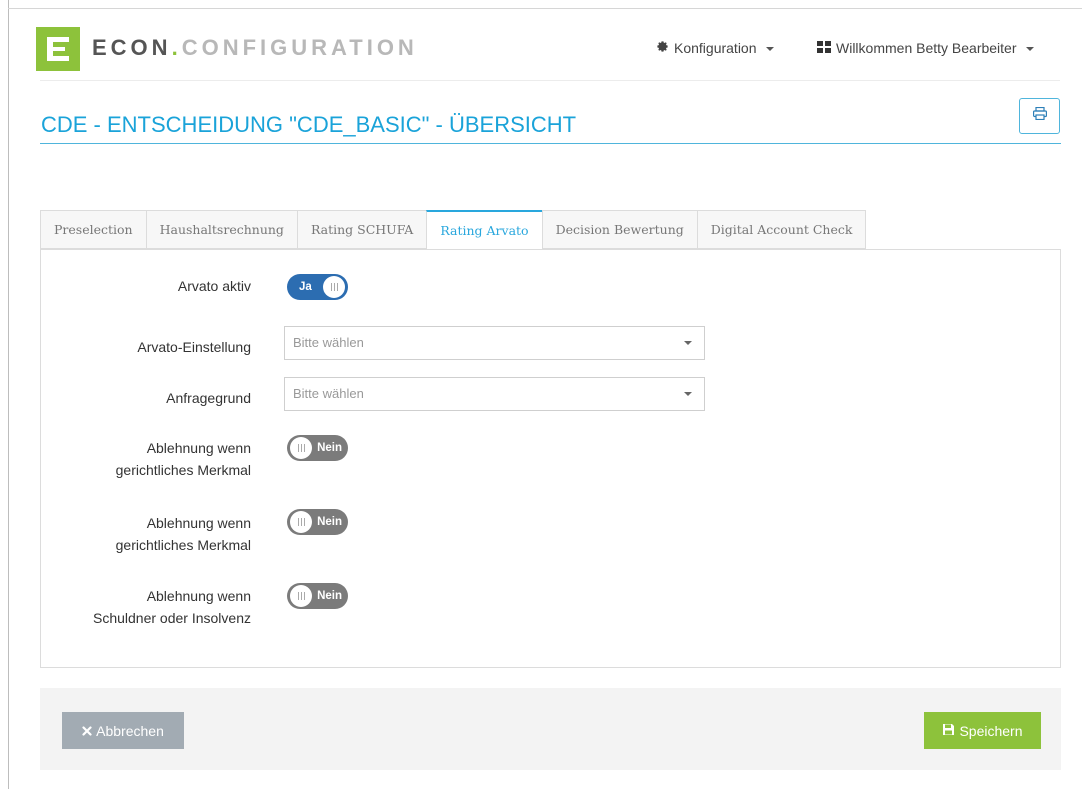 The height and width of the screenshot is (789, 1082). What do you see at coordinates (93, 229) in the screenshot?
I see `tab-preselection: Preselection` at bounding box center [93, 229].